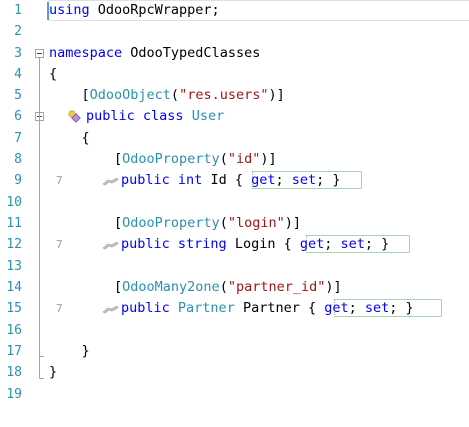  Describe the element at coordinates (14, 223) in the screenshot. I see `line-number: 11` at that location.